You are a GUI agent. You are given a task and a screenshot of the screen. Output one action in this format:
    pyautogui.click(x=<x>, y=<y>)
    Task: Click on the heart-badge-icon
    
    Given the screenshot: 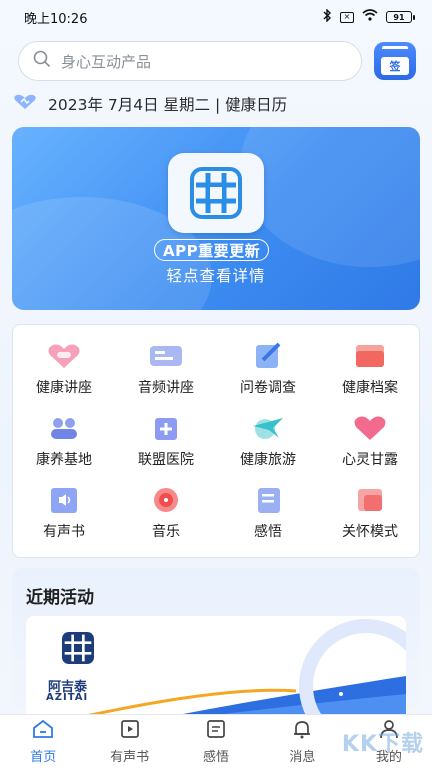 What is the action you would take?
    pyautogui.click(x=25, y=104)
    